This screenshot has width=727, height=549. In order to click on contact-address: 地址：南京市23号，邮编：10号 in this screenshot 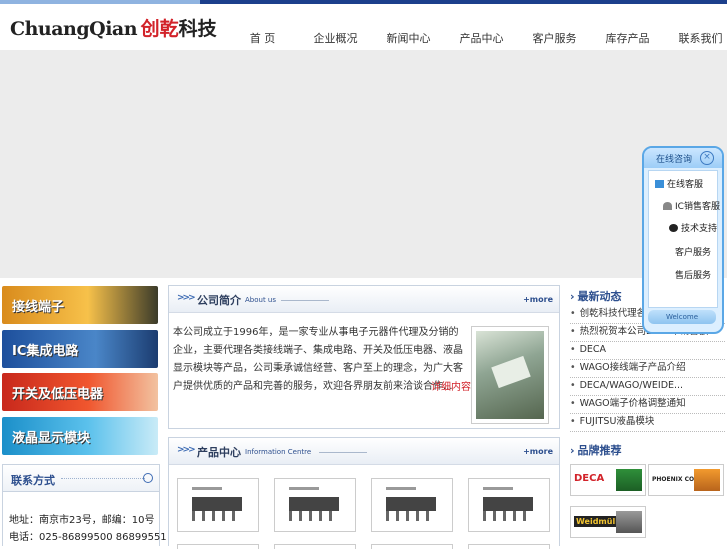, I will do `click(82, 520)`.